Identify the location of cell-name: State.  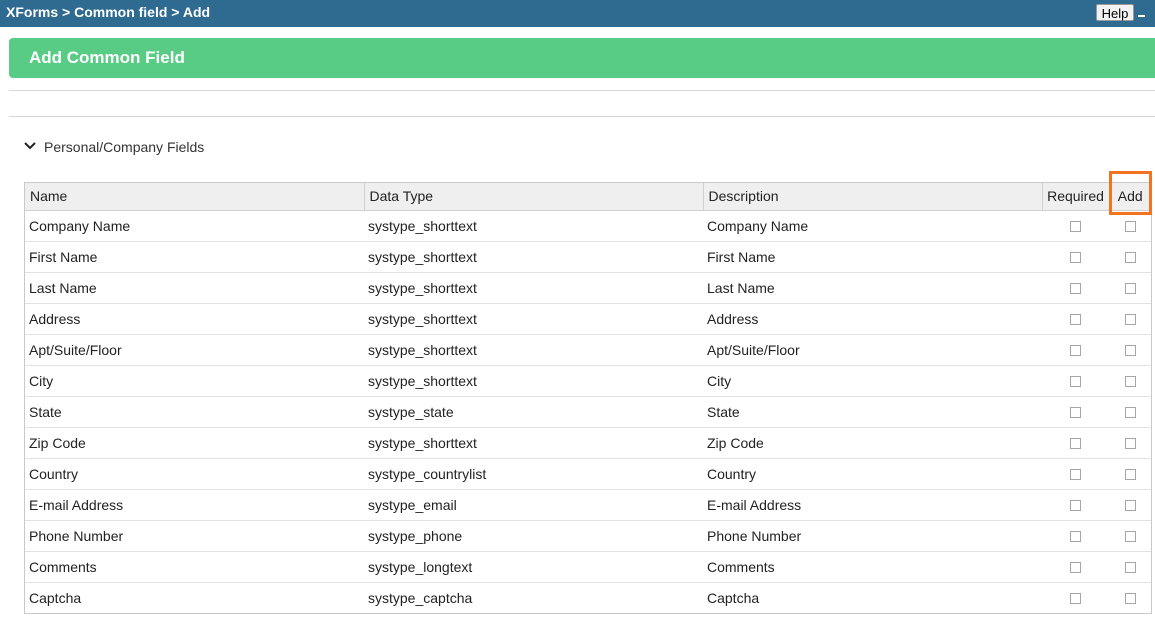
(194, 412).